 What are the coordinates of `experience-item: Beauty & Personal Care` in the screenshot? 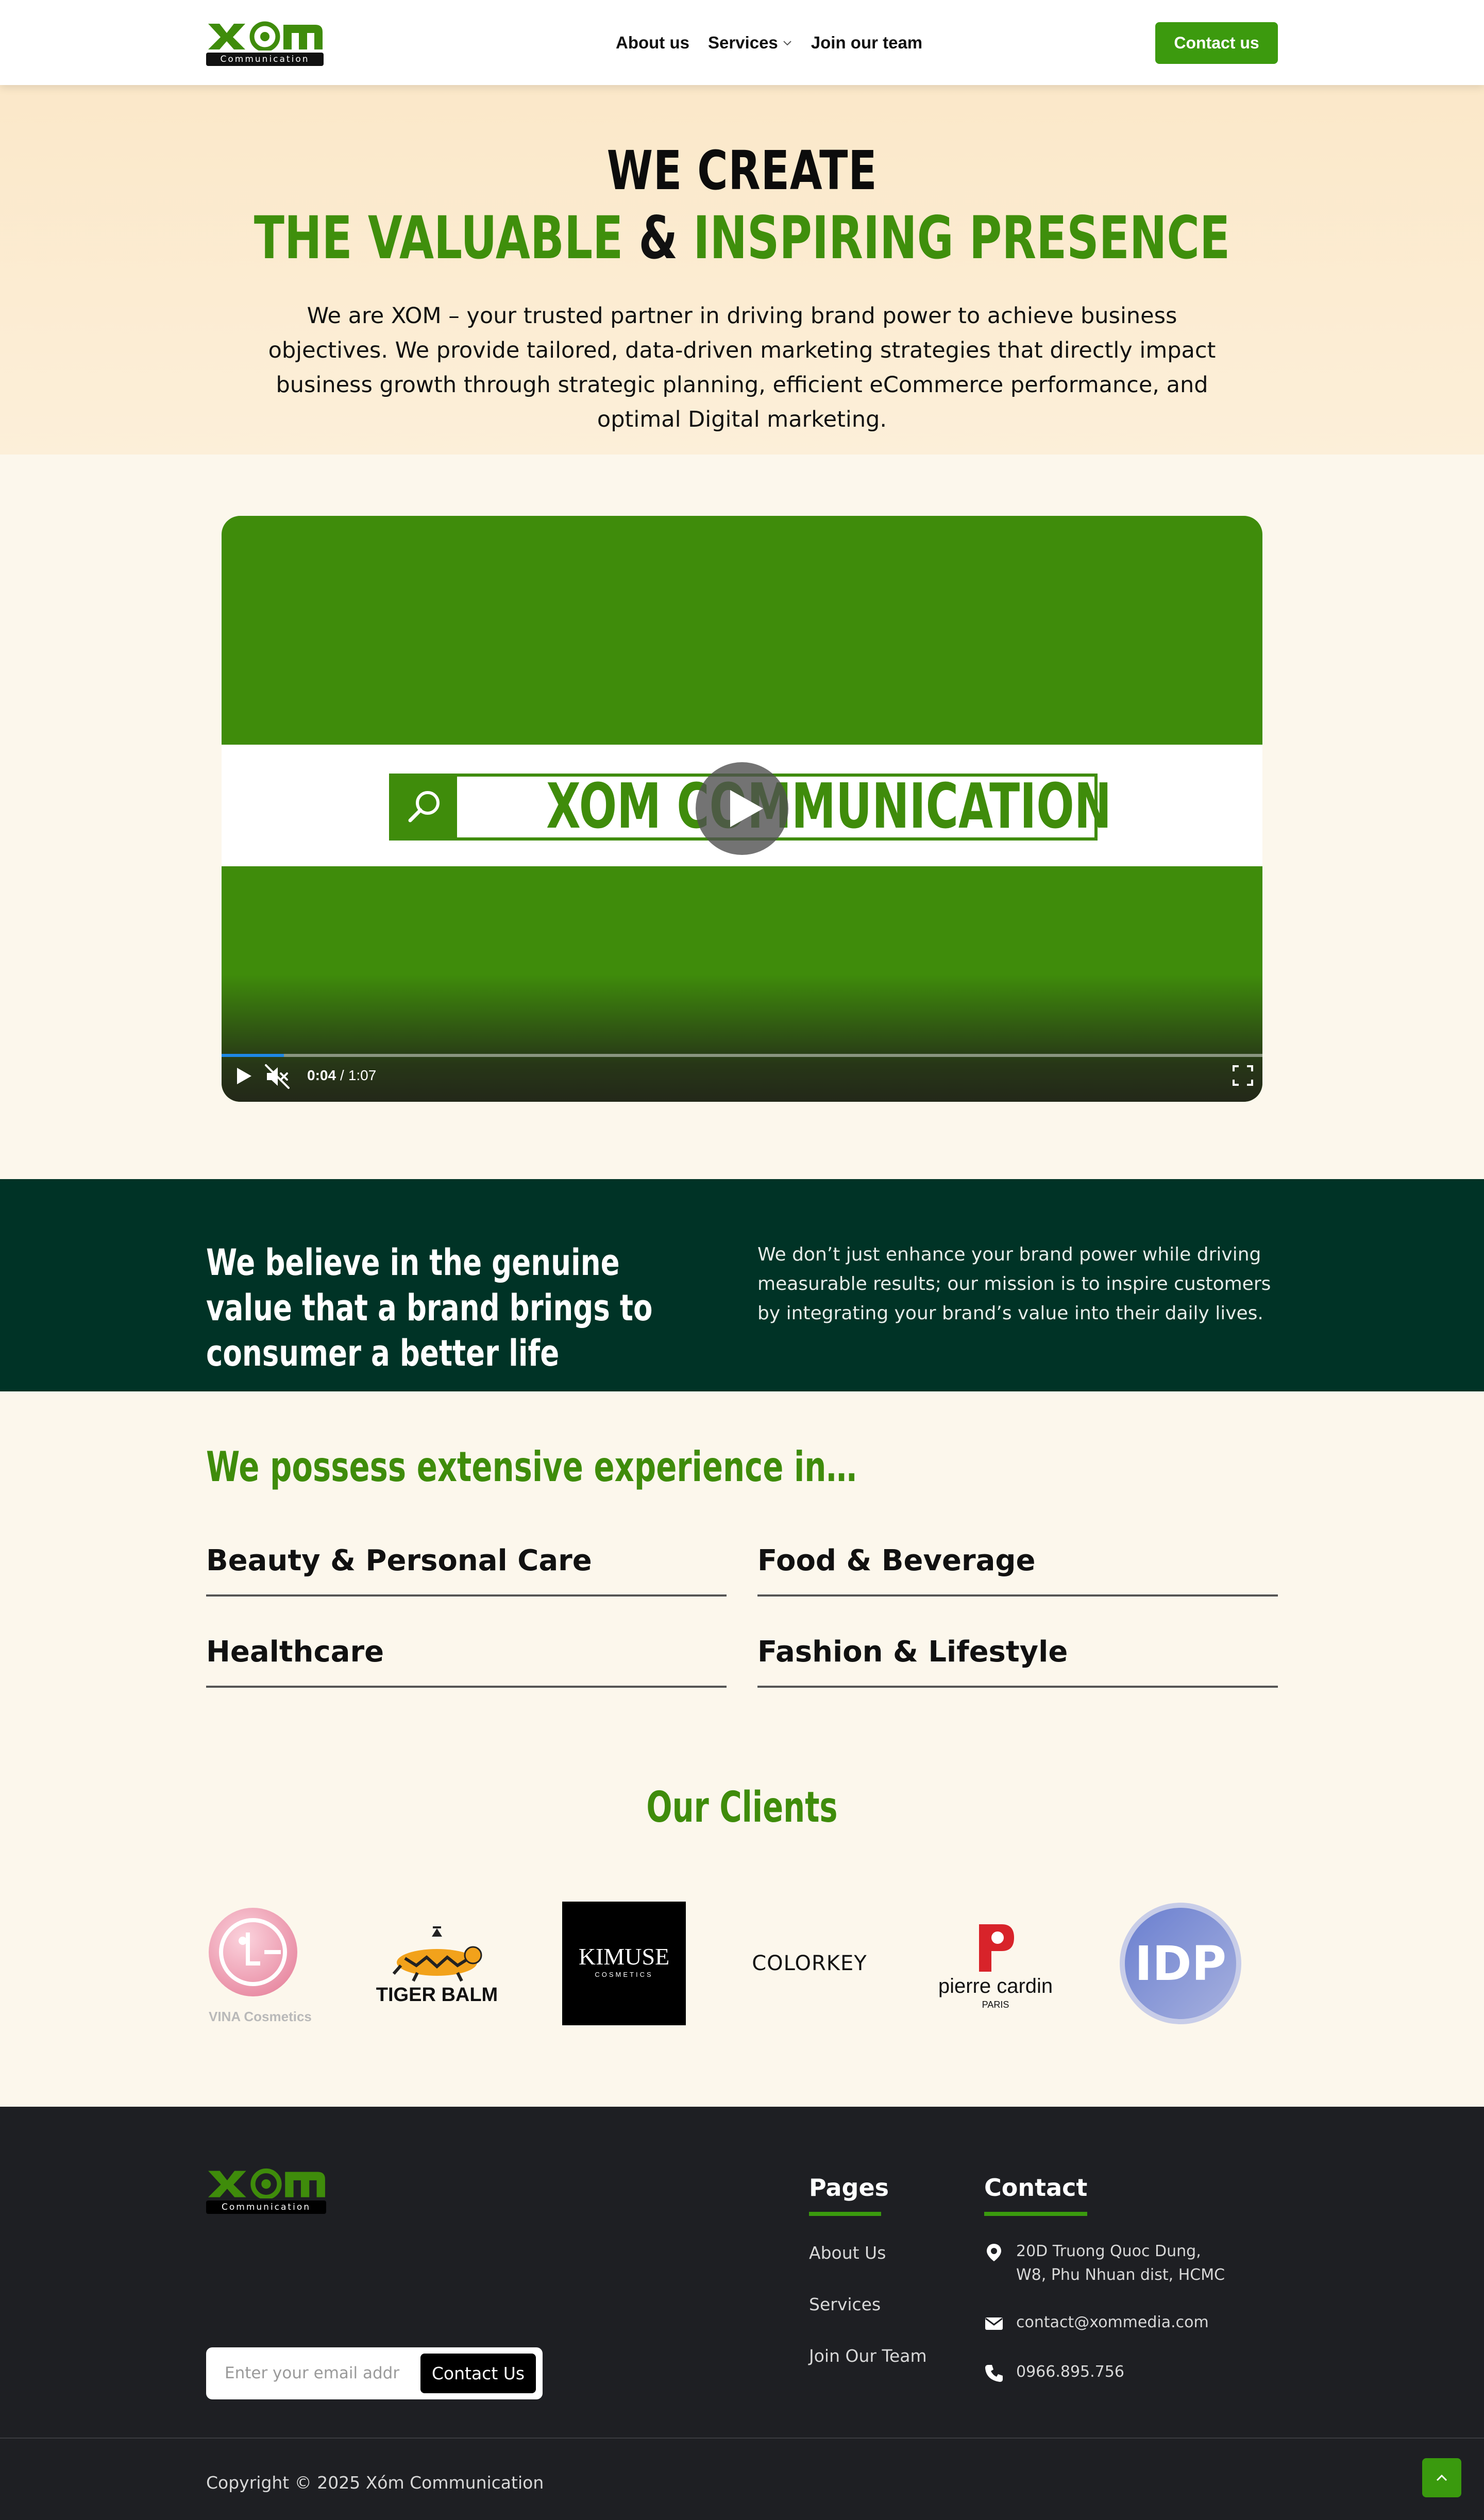 It's located at (466, 1566).